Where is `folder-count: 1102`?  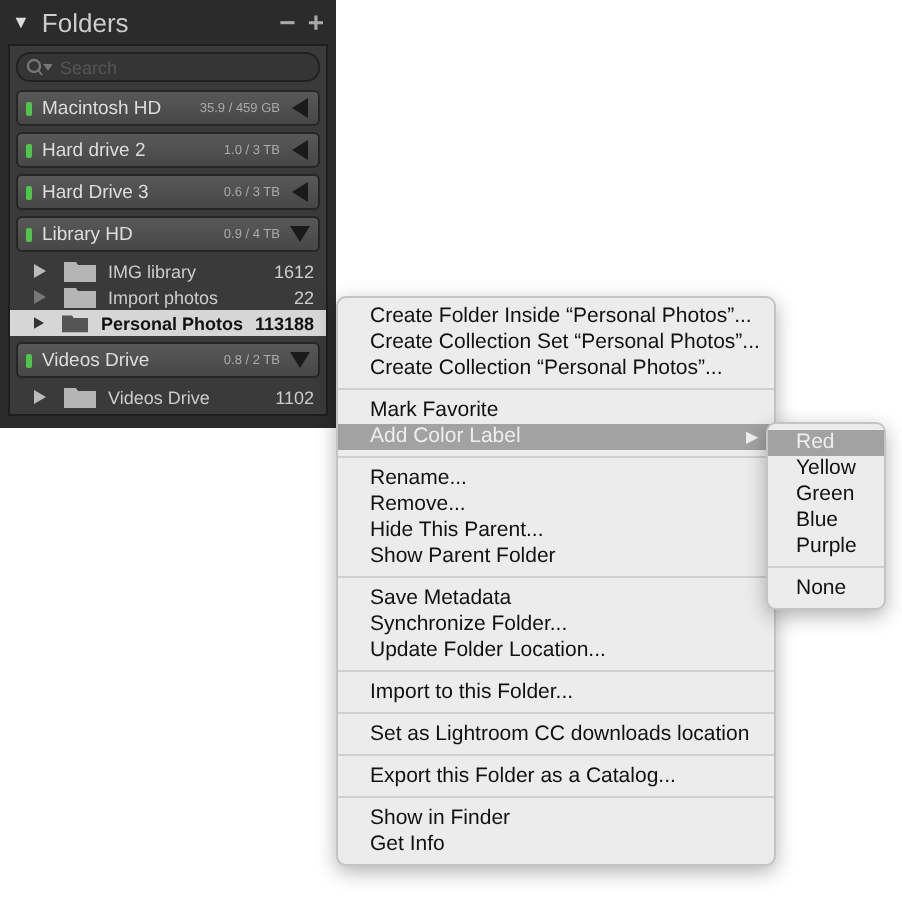
folder-count: 1102 is located at coordinates (294, 397).